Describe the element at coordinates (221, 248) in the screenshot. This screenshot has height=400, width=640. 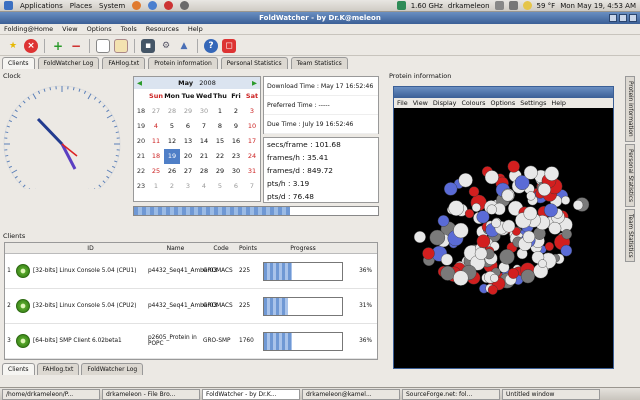
I see `col-code: Code` at that location.